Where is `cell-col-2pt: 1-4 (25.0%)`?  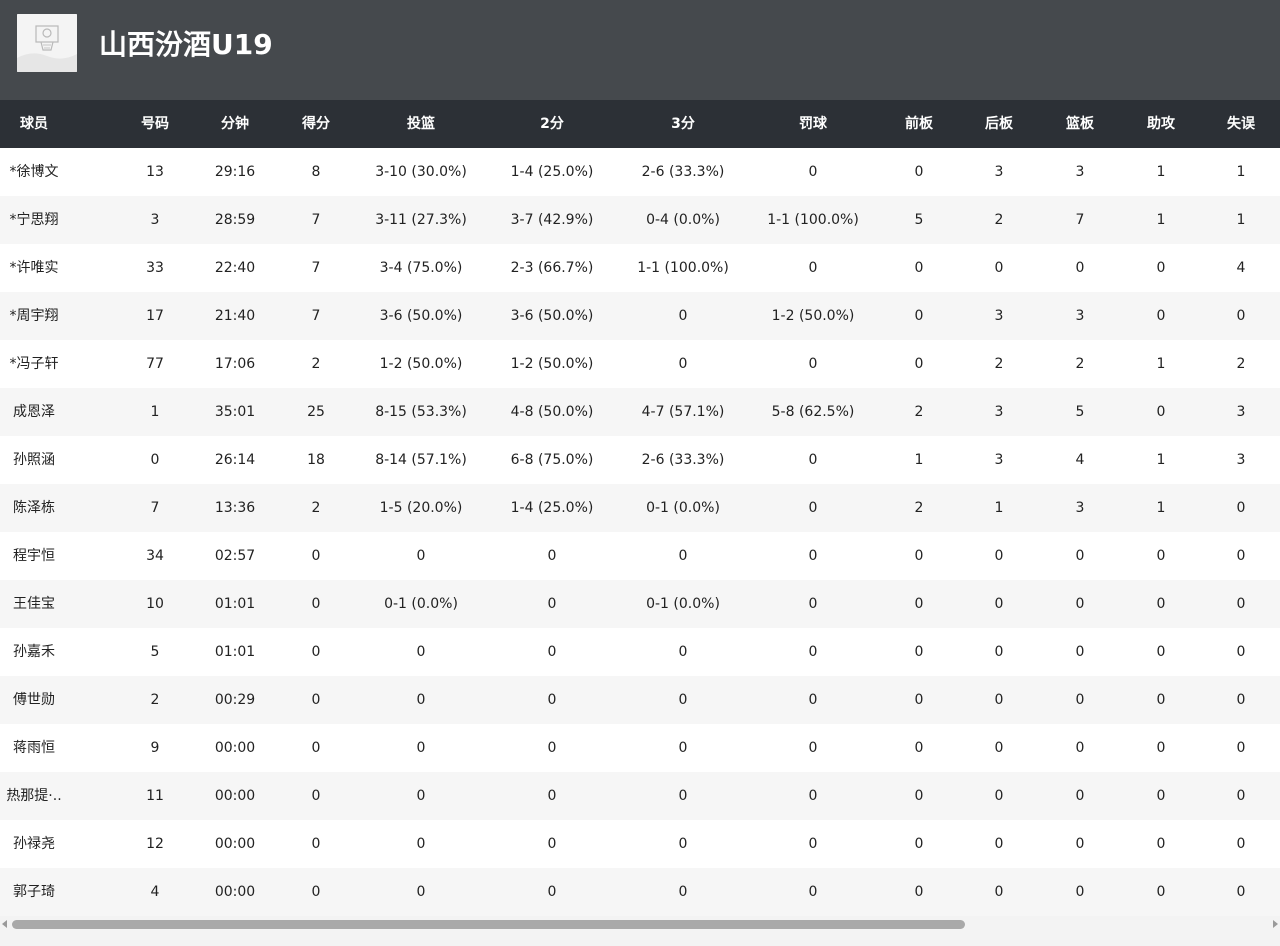 cell-col-2pt: 1-4 (25.0%) is located at coordinates (552, 172).